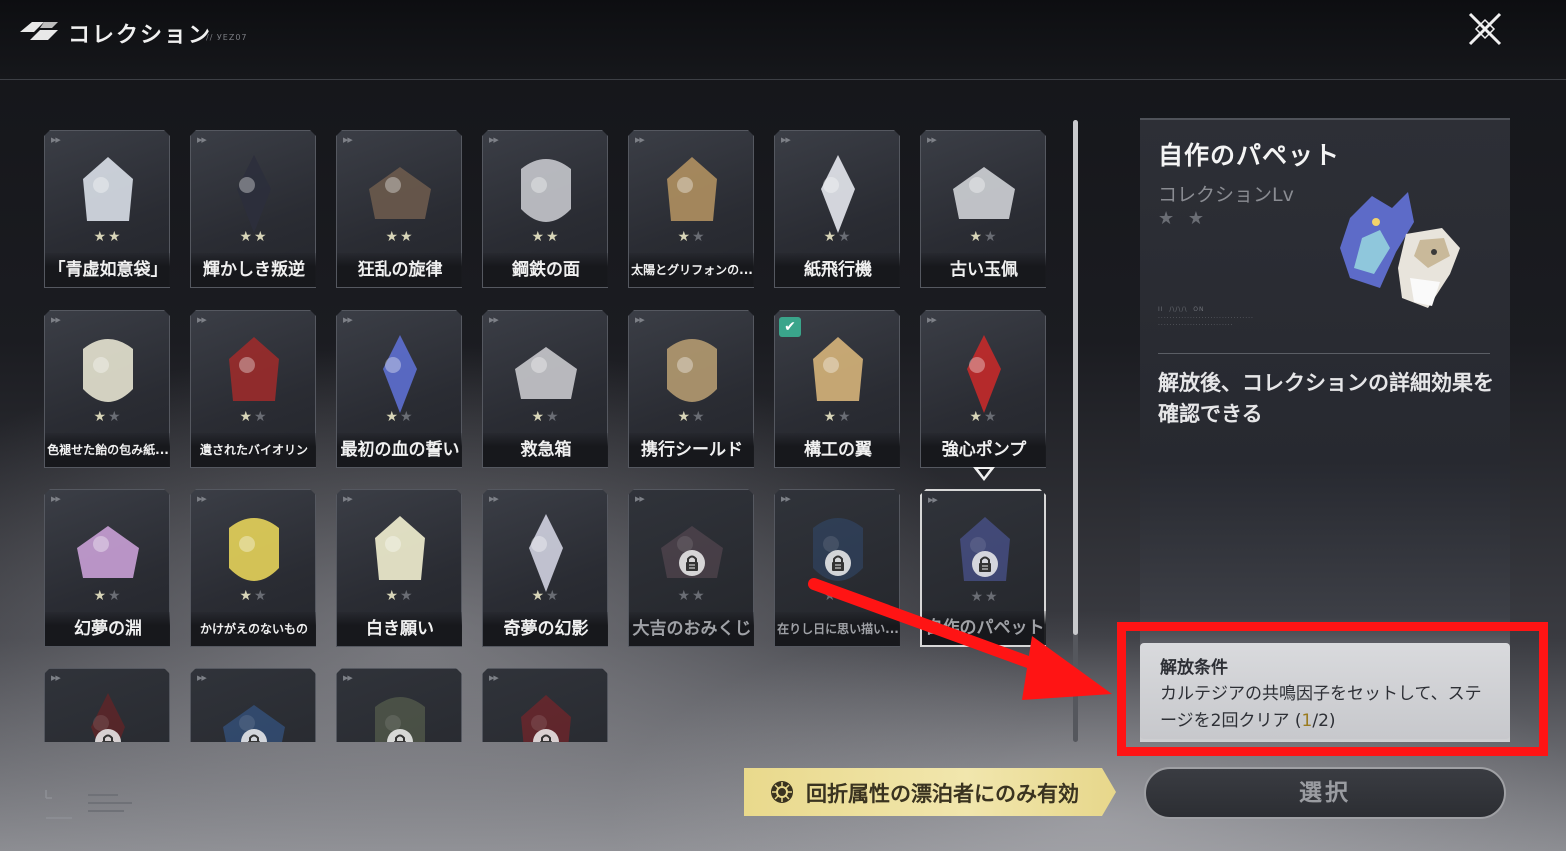 This screenshot has width=1566, height=851. Describe the element at coordinates (942, 794) in the screenshot. I see `attribute-banner-text: 回折属性の漂泊者にのみ有効` at that location.